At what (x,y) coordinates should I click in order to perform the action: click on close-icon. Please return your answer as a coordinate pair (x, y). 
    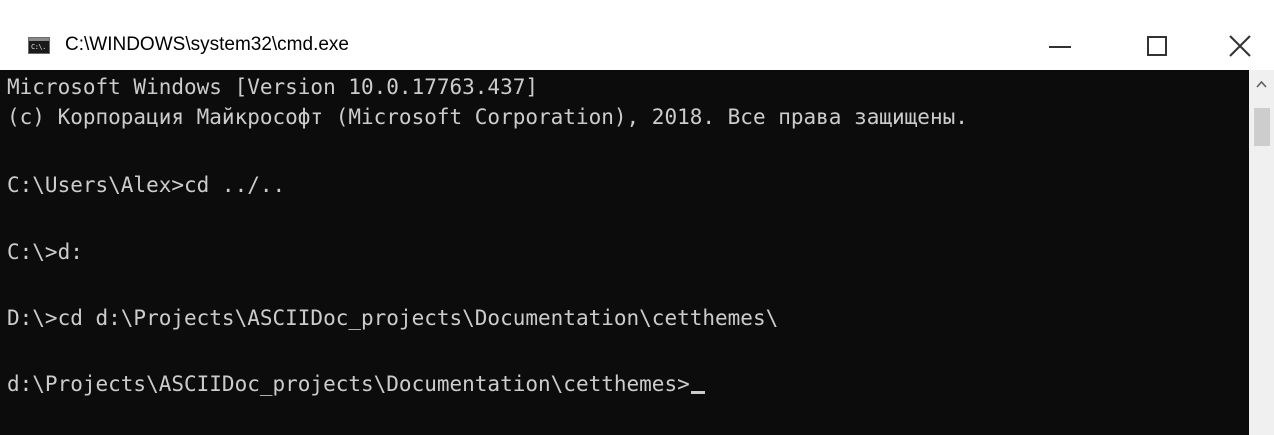
    Looking at the image, I should click on (1240, 46).